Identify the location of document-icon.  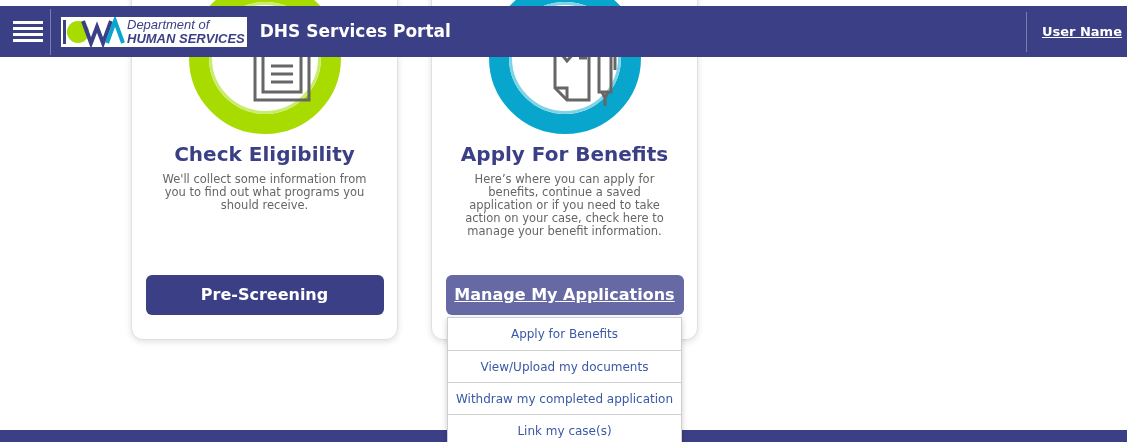
(281, 79).